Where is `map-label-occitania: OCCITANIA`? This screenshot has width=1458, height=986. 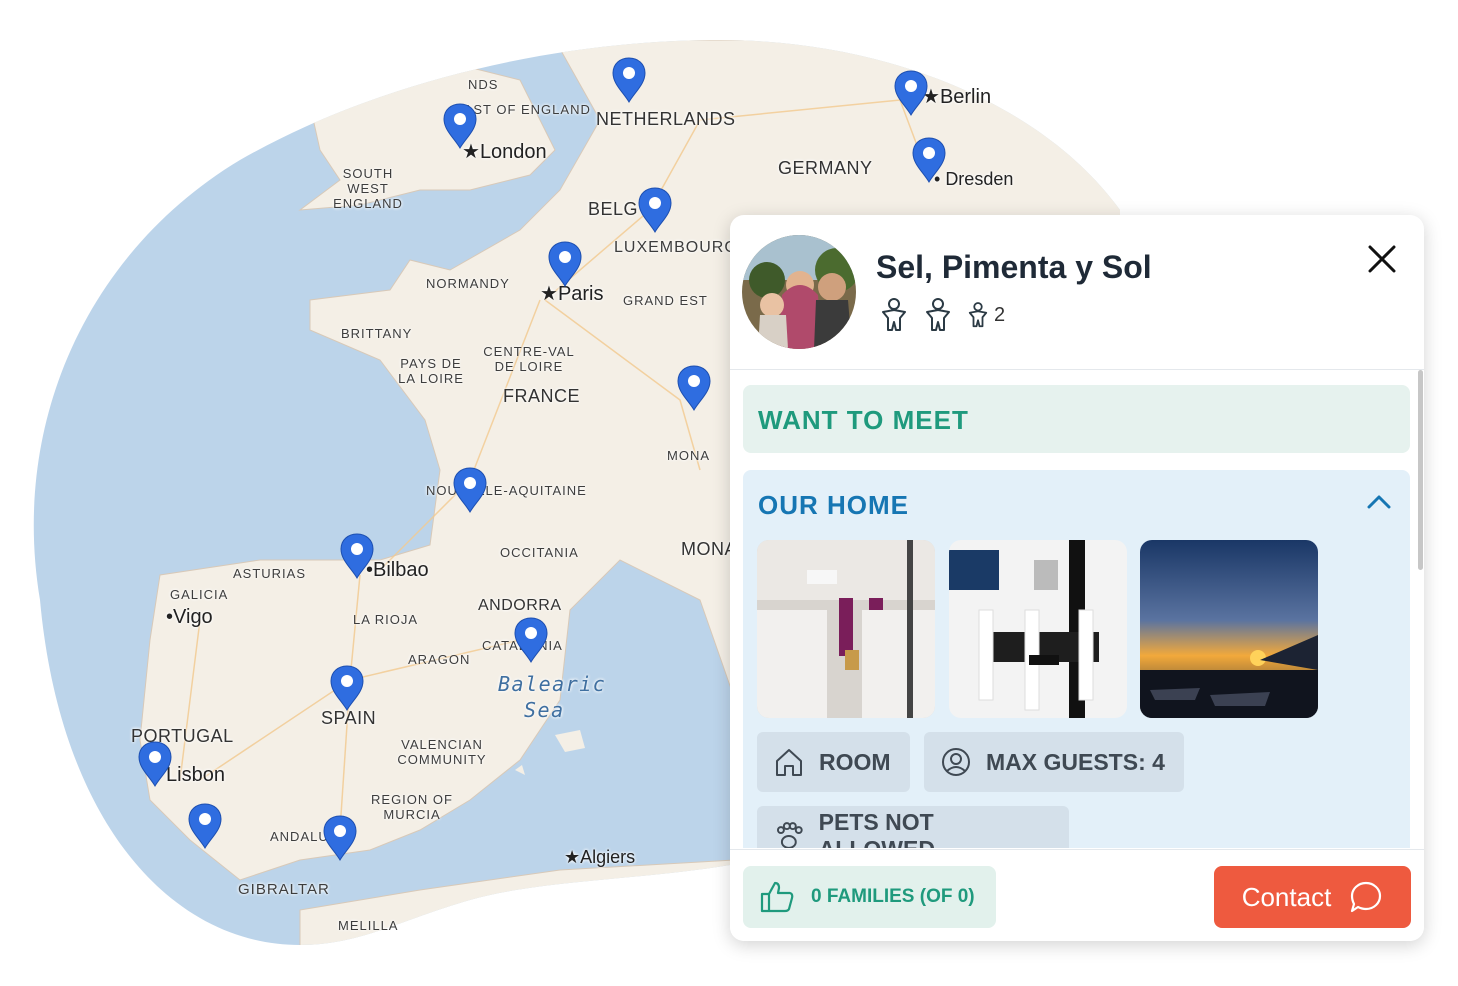
map-label-occitania: OCCITANIA is located at coordinates (539, 552).